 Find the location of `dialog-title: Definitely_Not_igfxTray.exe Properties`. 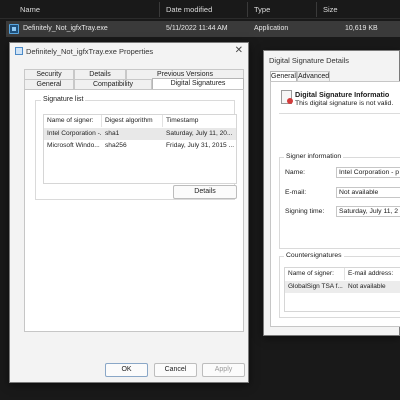

dialog-title: Definitely_Not_igfxTray.exe Properties is located at coordinates (90, 51).